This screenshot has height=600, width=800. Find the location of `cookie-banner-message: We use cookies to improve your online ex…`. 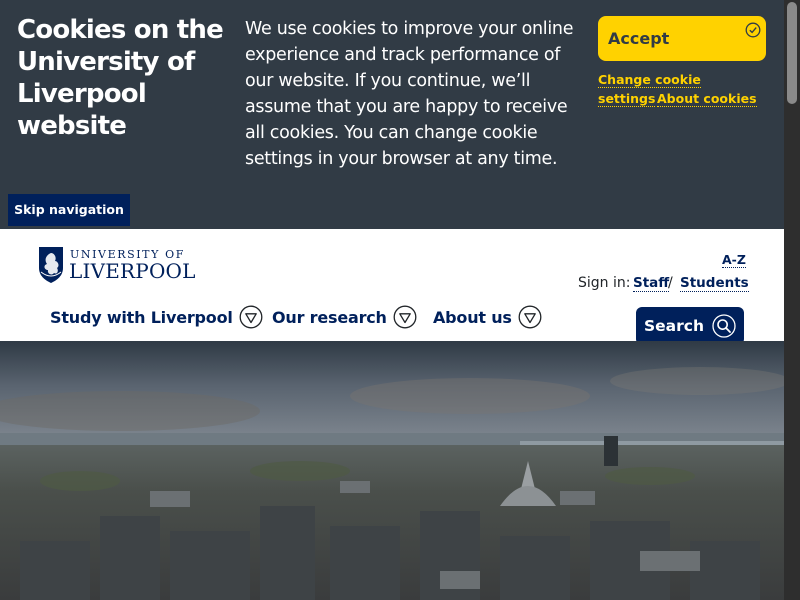

cookie-banner-message: We use cookies to improve your online ex… is located at coordinates (409, 94).